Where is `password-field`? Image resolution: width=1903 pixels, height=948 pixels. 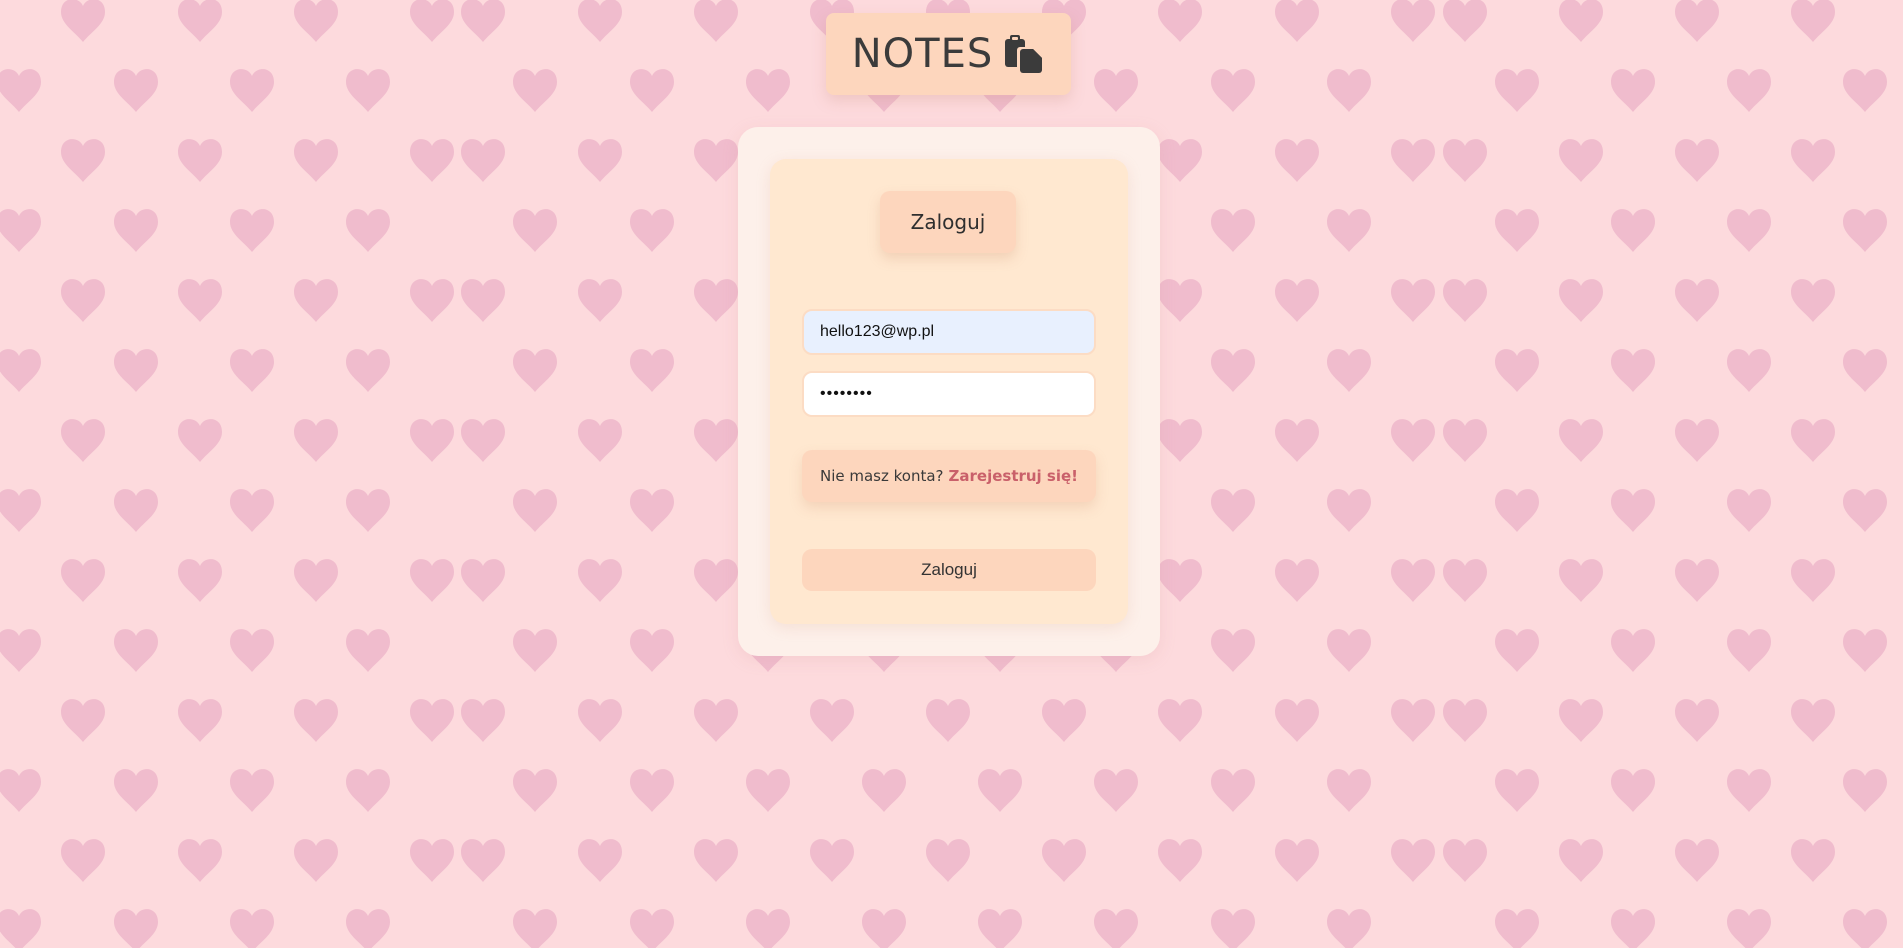 password-field is located at coordinates (949, 394).